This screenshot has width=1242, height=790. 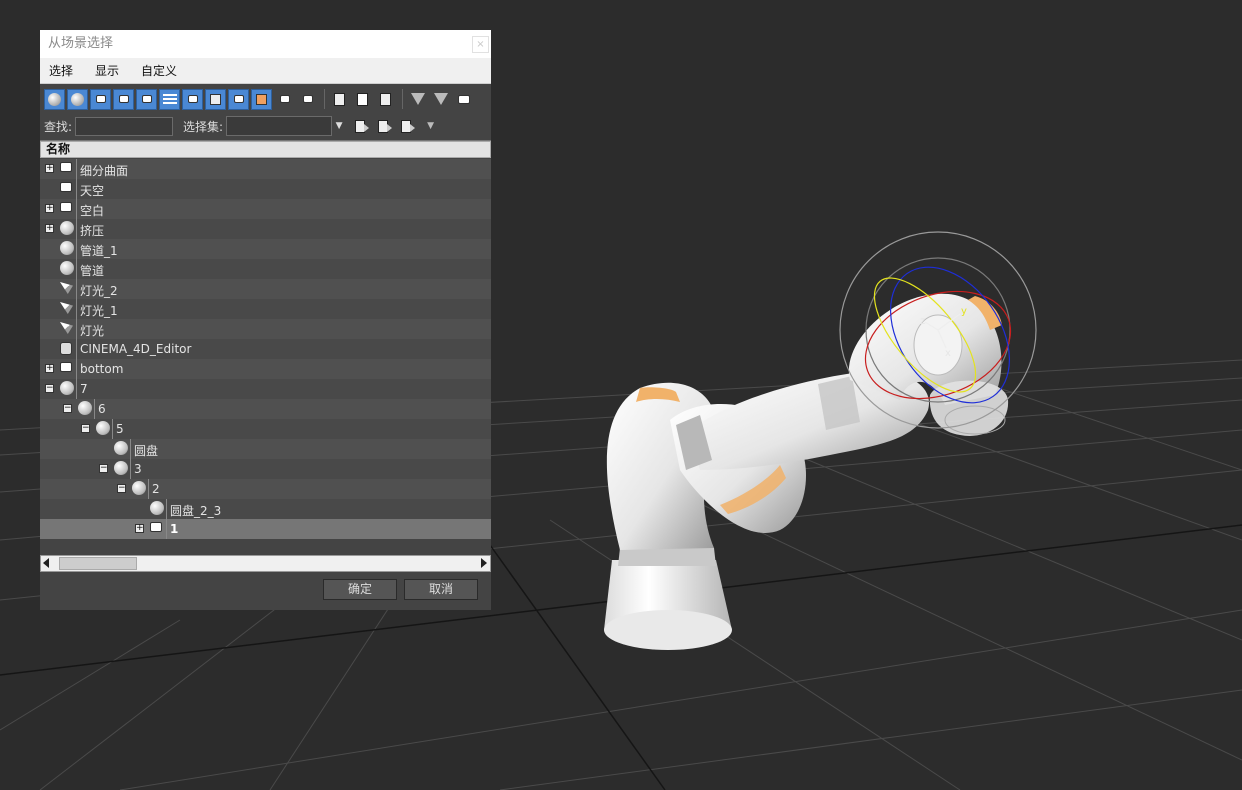 I want to click on more-options-icon: ▼, so click(x=430, y=126).